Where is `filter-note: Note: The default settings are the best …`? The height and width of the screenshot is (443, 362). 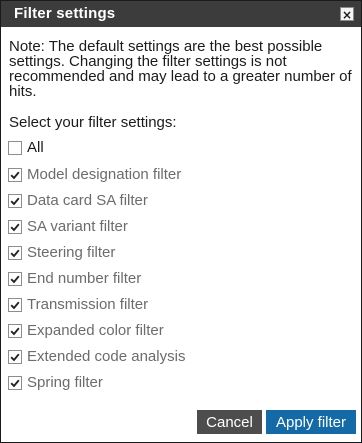
filter-note: Note: The default settings are the best … is located at coordinates (180, 69).